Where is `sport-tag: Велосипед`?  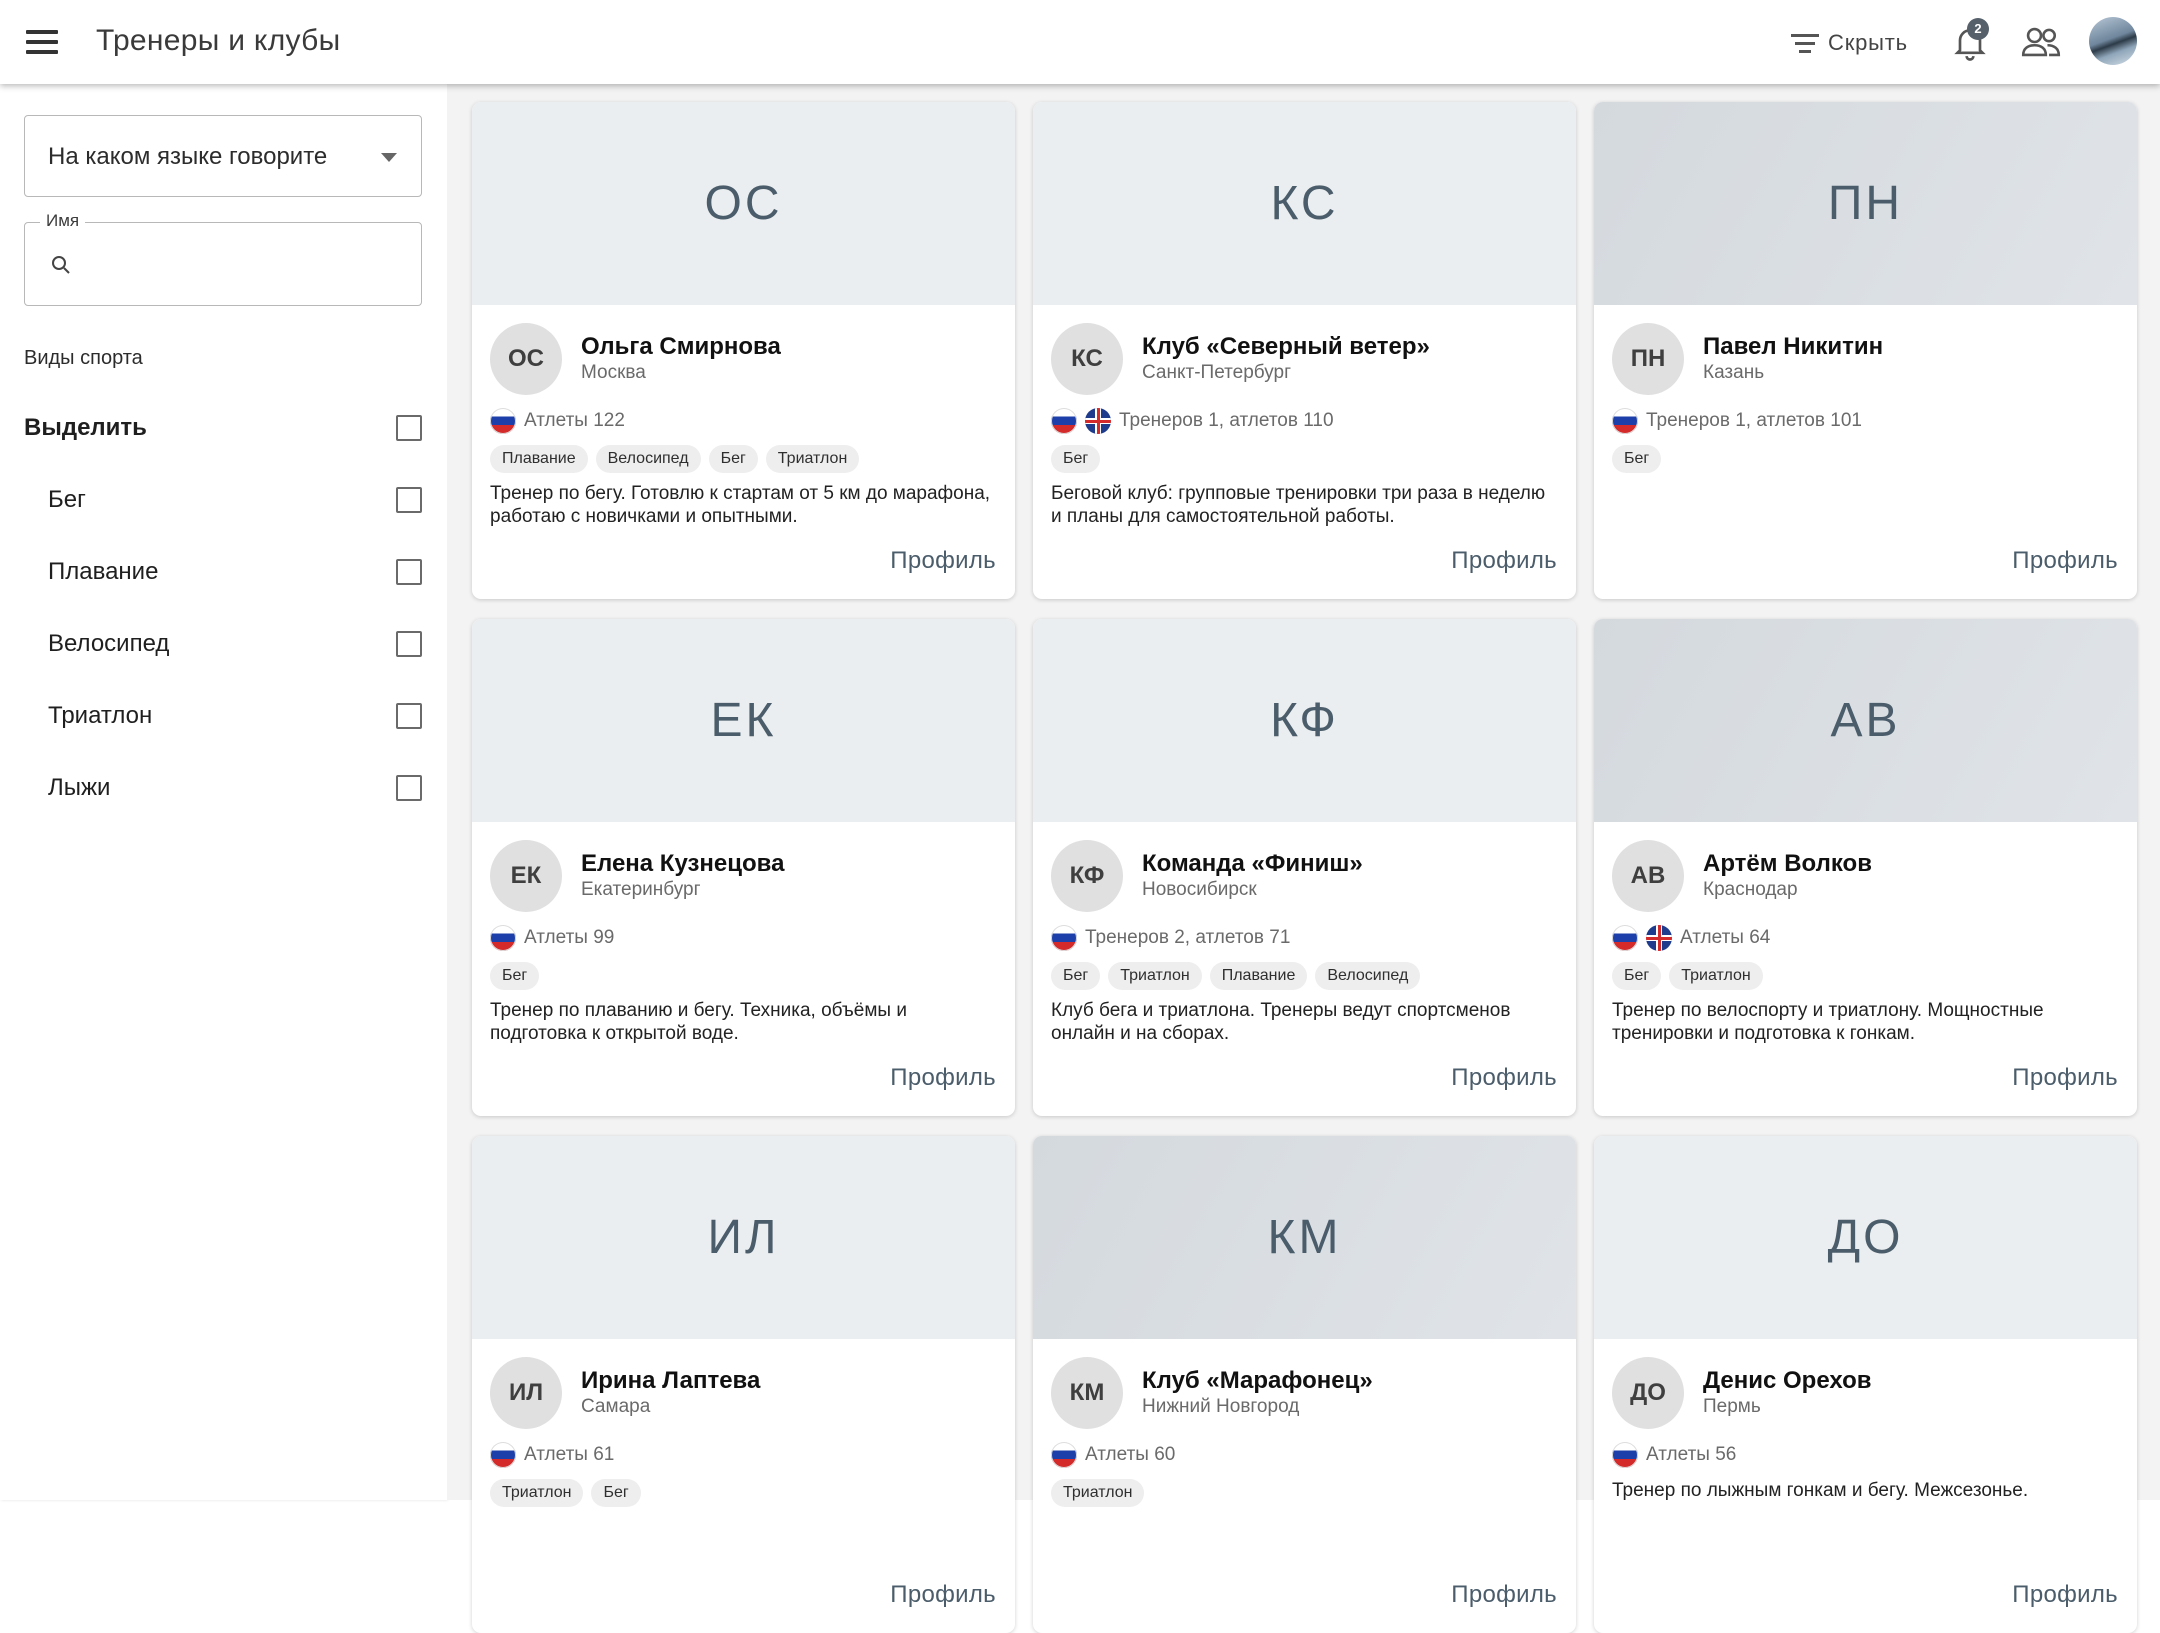 sport-tag: Велосипед is located at coordinates (1368, 976).